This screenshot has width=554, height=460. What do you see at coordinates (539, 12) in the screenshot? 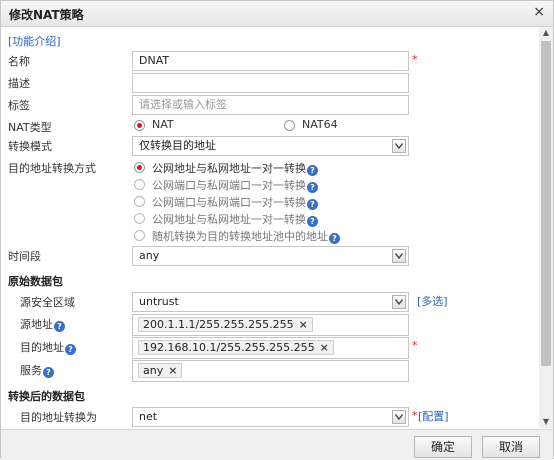
I see `close-icon: ×` at bounding box center [539, 12].